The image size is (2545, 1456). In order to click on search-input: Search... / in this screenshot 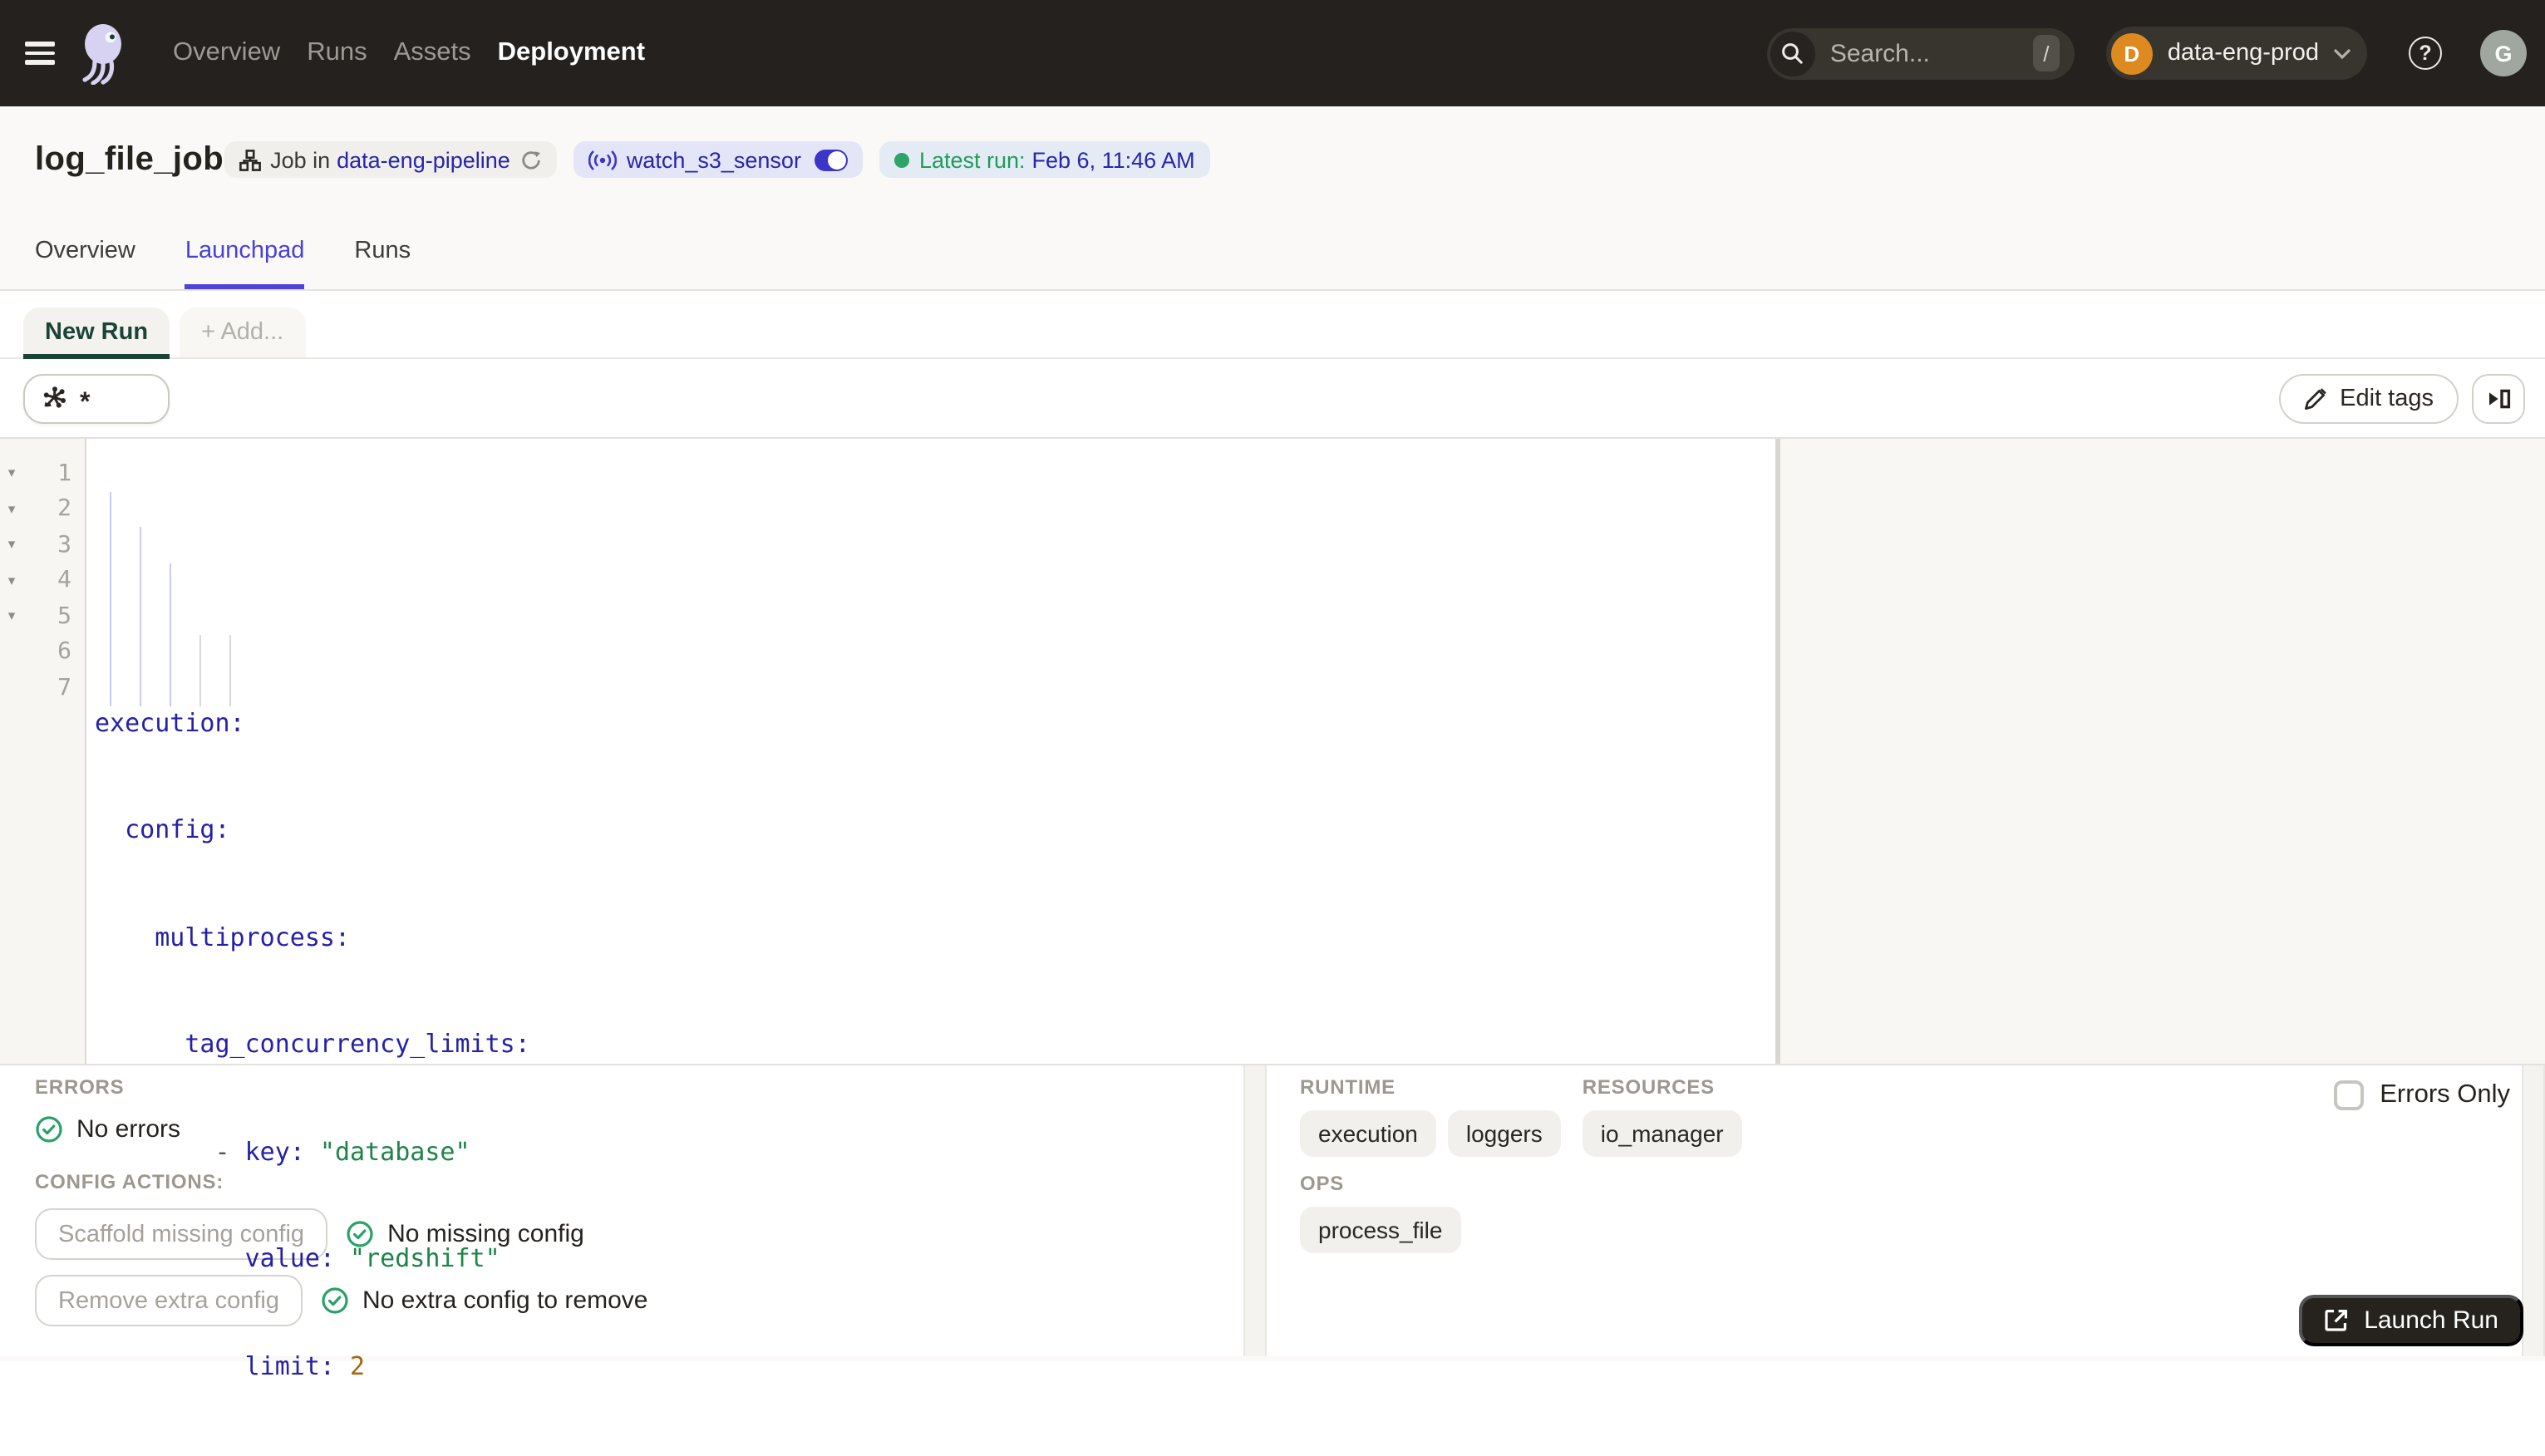, I will do `click(1920, 53)`.